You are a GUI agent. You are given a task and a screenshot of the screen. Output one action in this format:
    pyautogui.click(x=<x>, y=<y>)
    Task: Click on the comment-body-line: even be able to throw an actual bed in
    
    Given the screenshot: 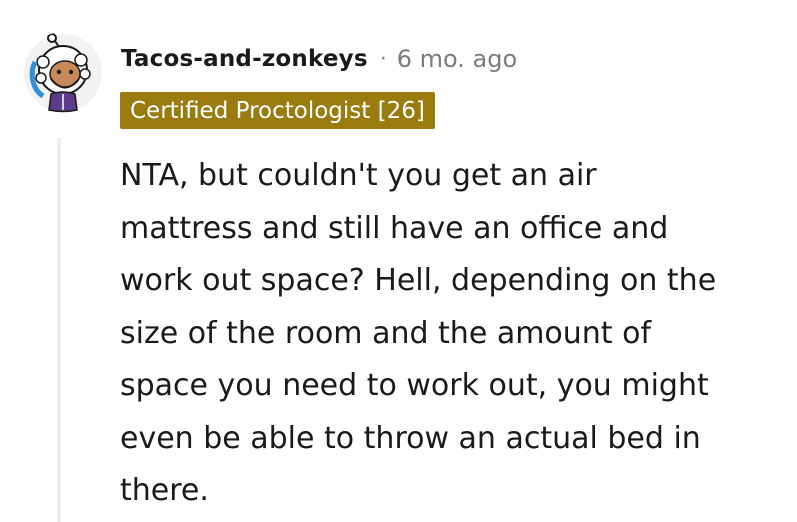 What is the action you would take?
    pyautogui.click(x=410, y=438)
    